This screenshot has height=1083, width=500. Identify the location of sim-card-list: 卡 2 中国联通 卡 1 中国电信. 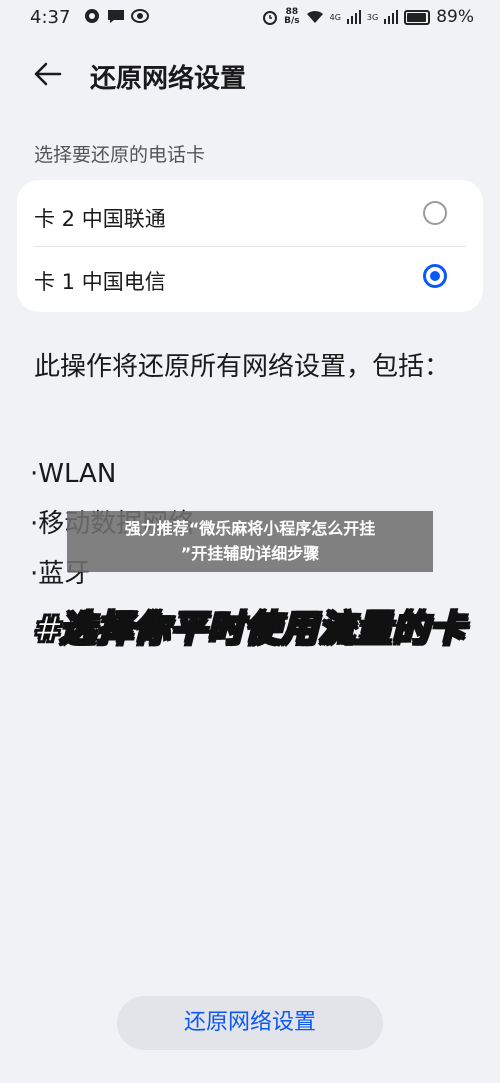
(250, 246).